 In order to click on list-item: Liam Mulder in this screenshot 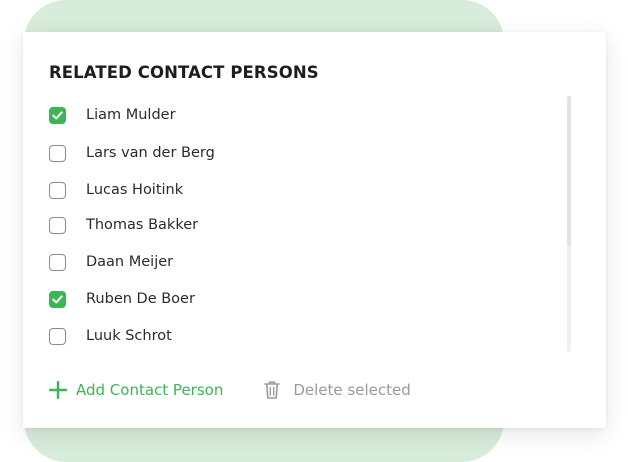, I will do `click(112, 115)`.